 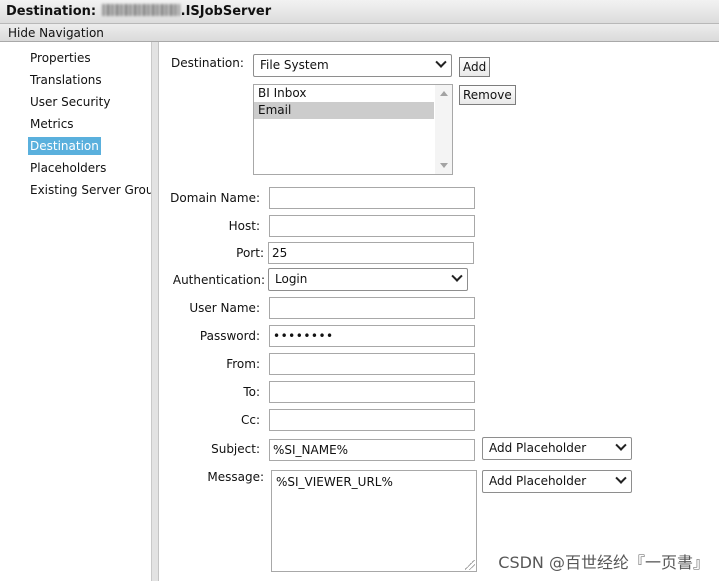 I want to click on title-prefix: Destination:, so click(x=51, y=11).